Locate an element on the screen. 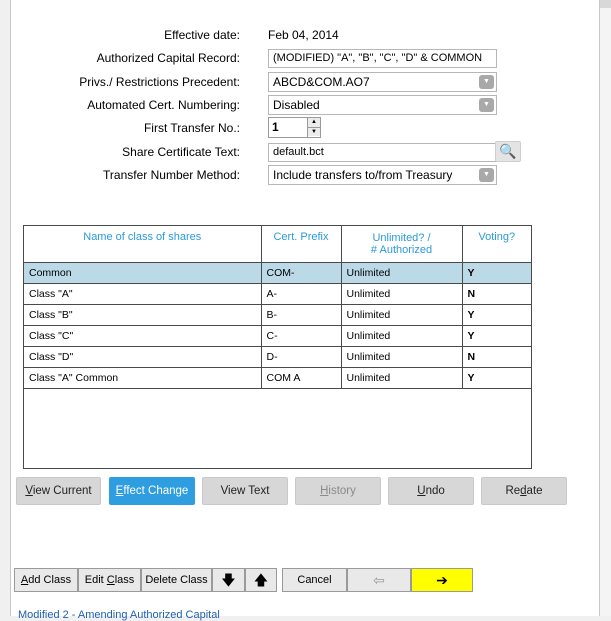 Image resolution: width=611 pixels, height=621 pixels. edit-class-mnemonic: C is located at coordinates (110, 580).